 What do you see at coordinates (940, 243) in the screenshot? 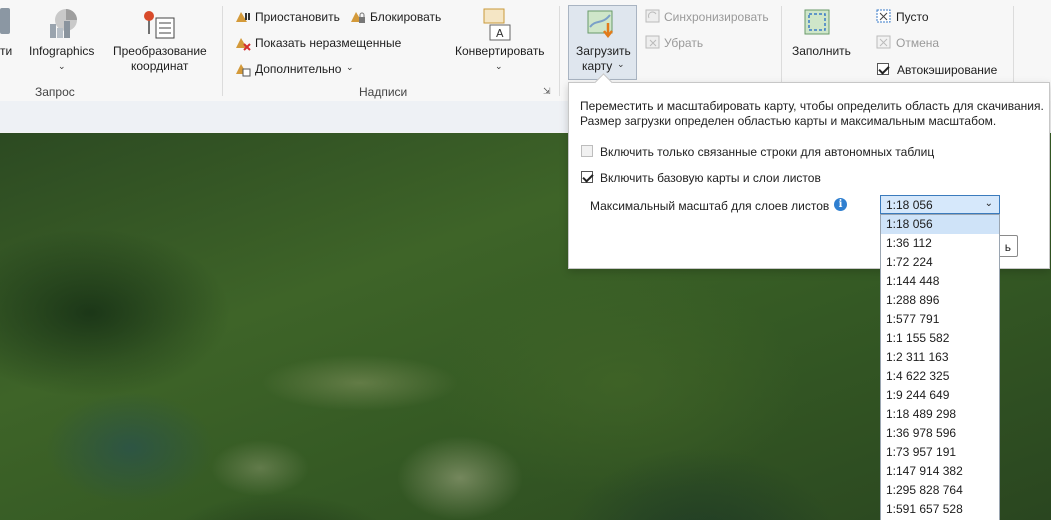
I see `scale-option: 1:36 112` at bounding box center [940, 243].